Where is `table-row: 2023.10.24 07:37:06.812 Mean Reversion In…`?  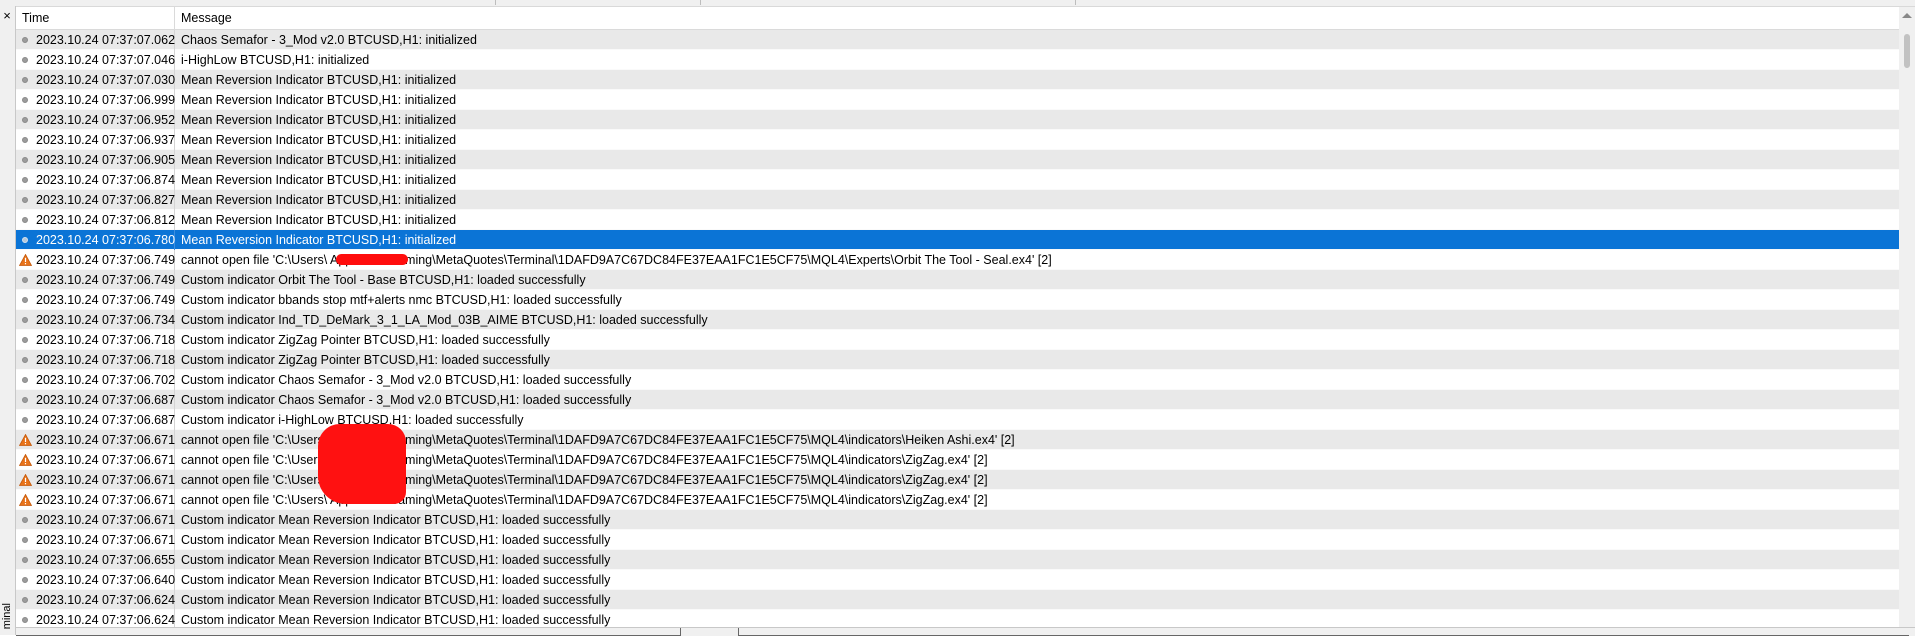
table-row: 2023.10.24 07:37:06.812 Mean Reversion In… is located at coordinates (957, 219).